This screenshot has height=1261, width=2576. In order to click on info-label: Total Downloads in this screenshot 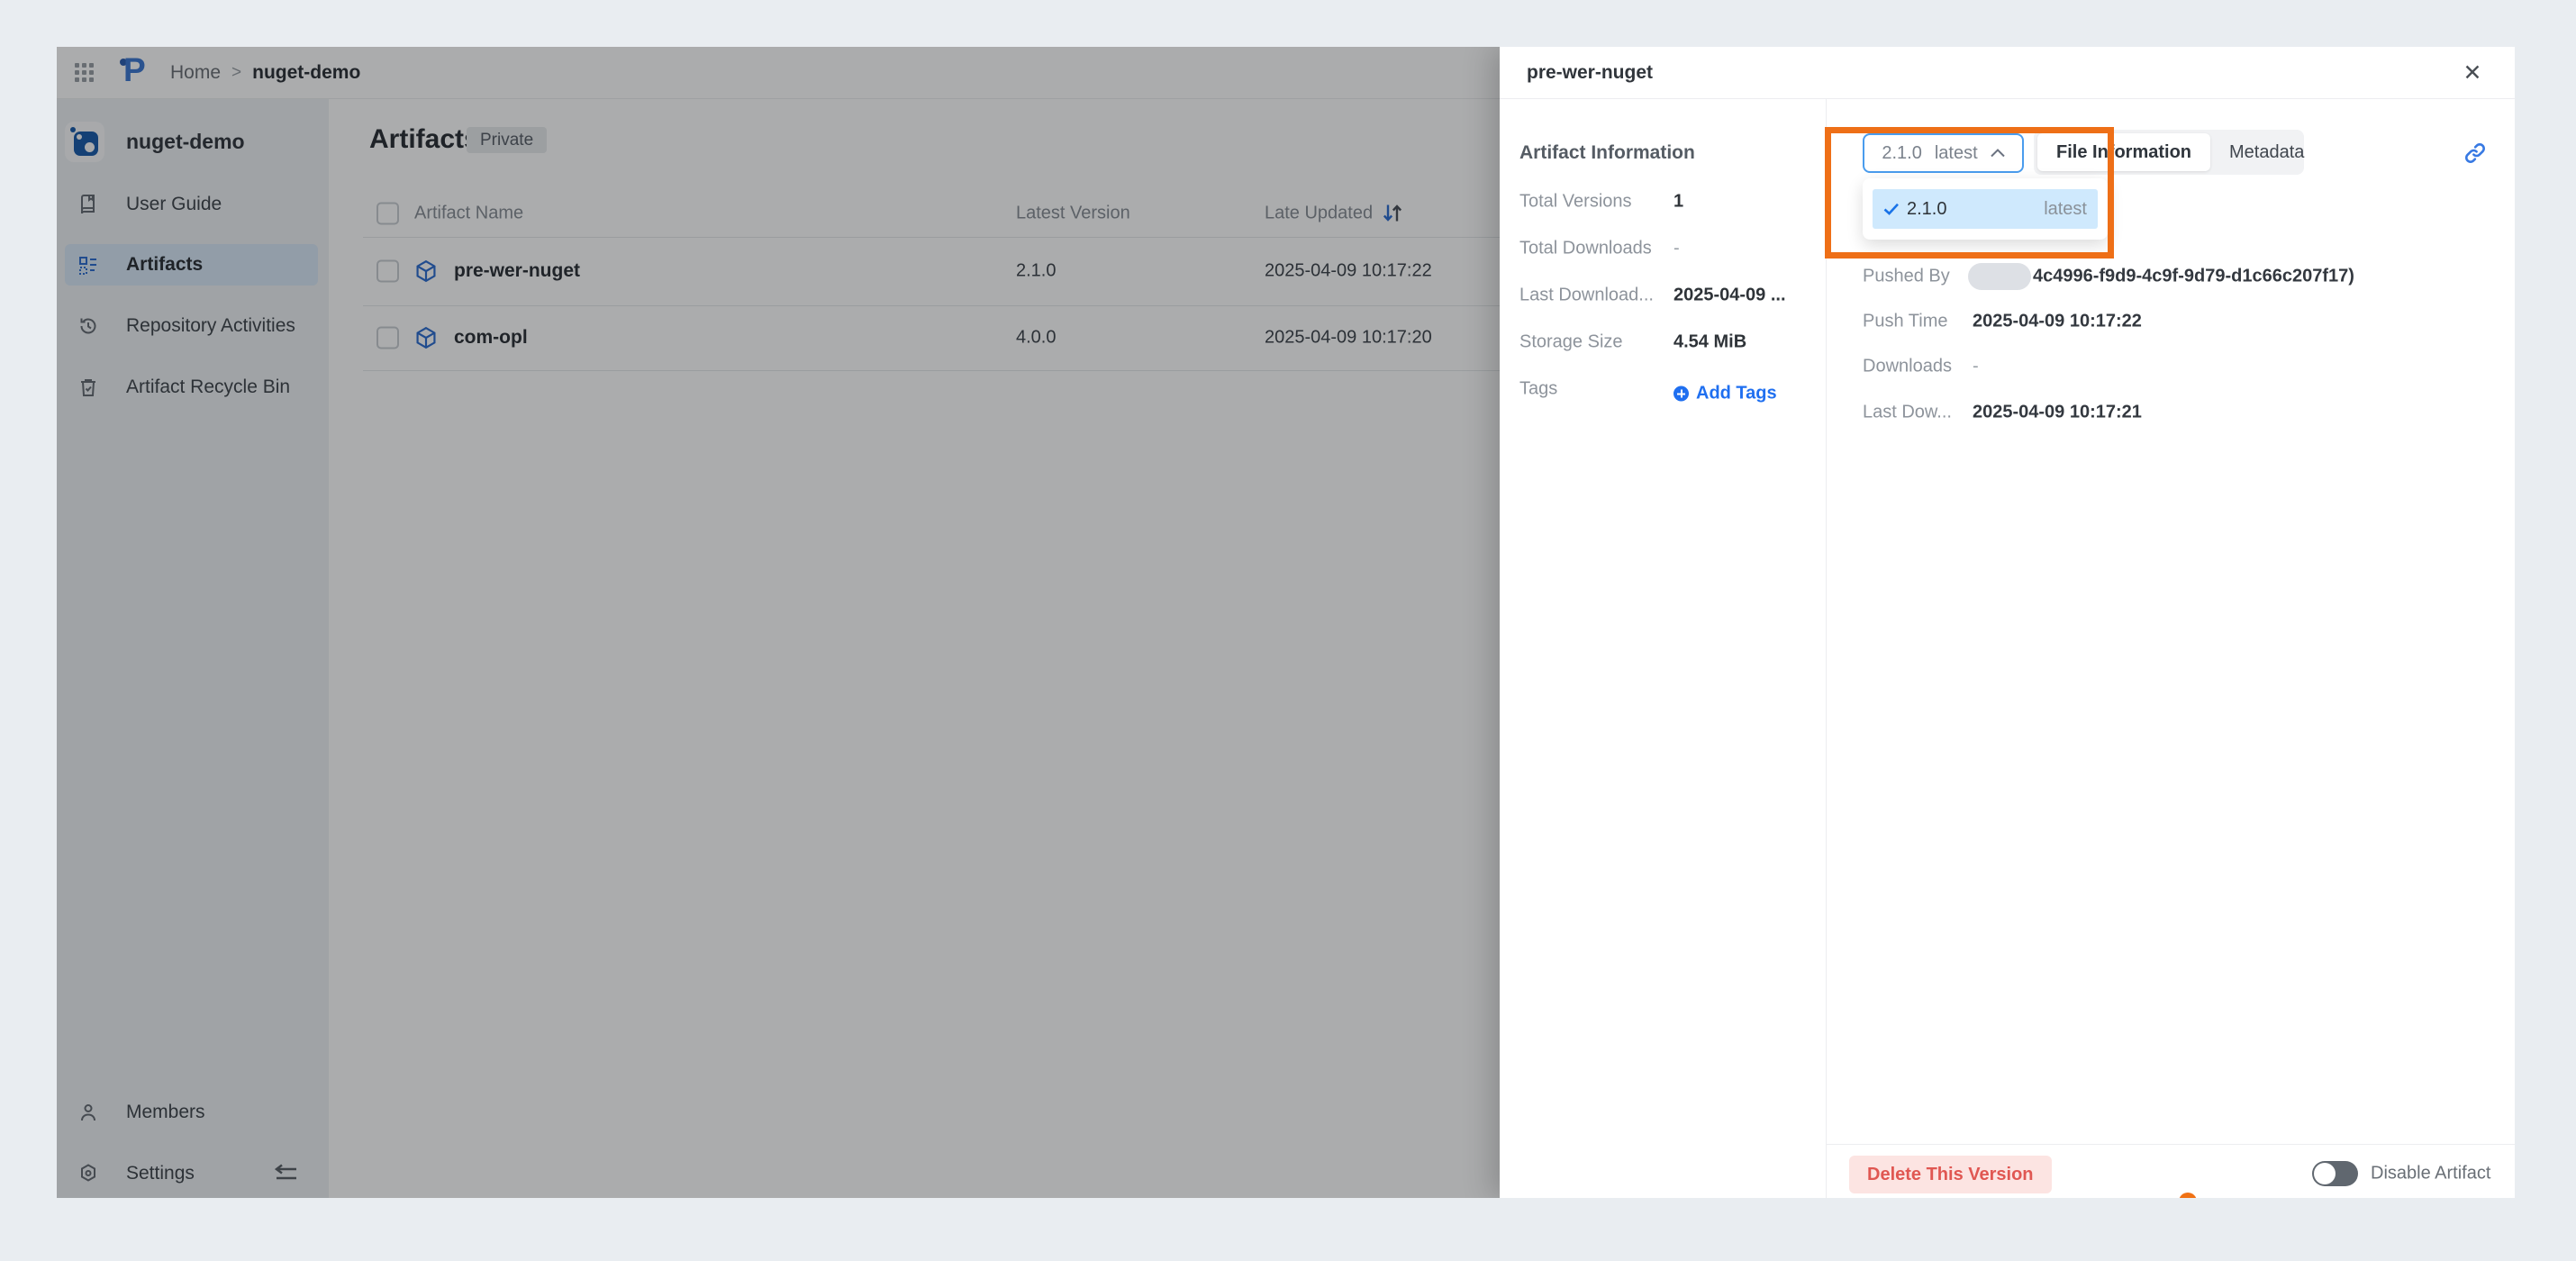, I will do `click(1585, 249)`.